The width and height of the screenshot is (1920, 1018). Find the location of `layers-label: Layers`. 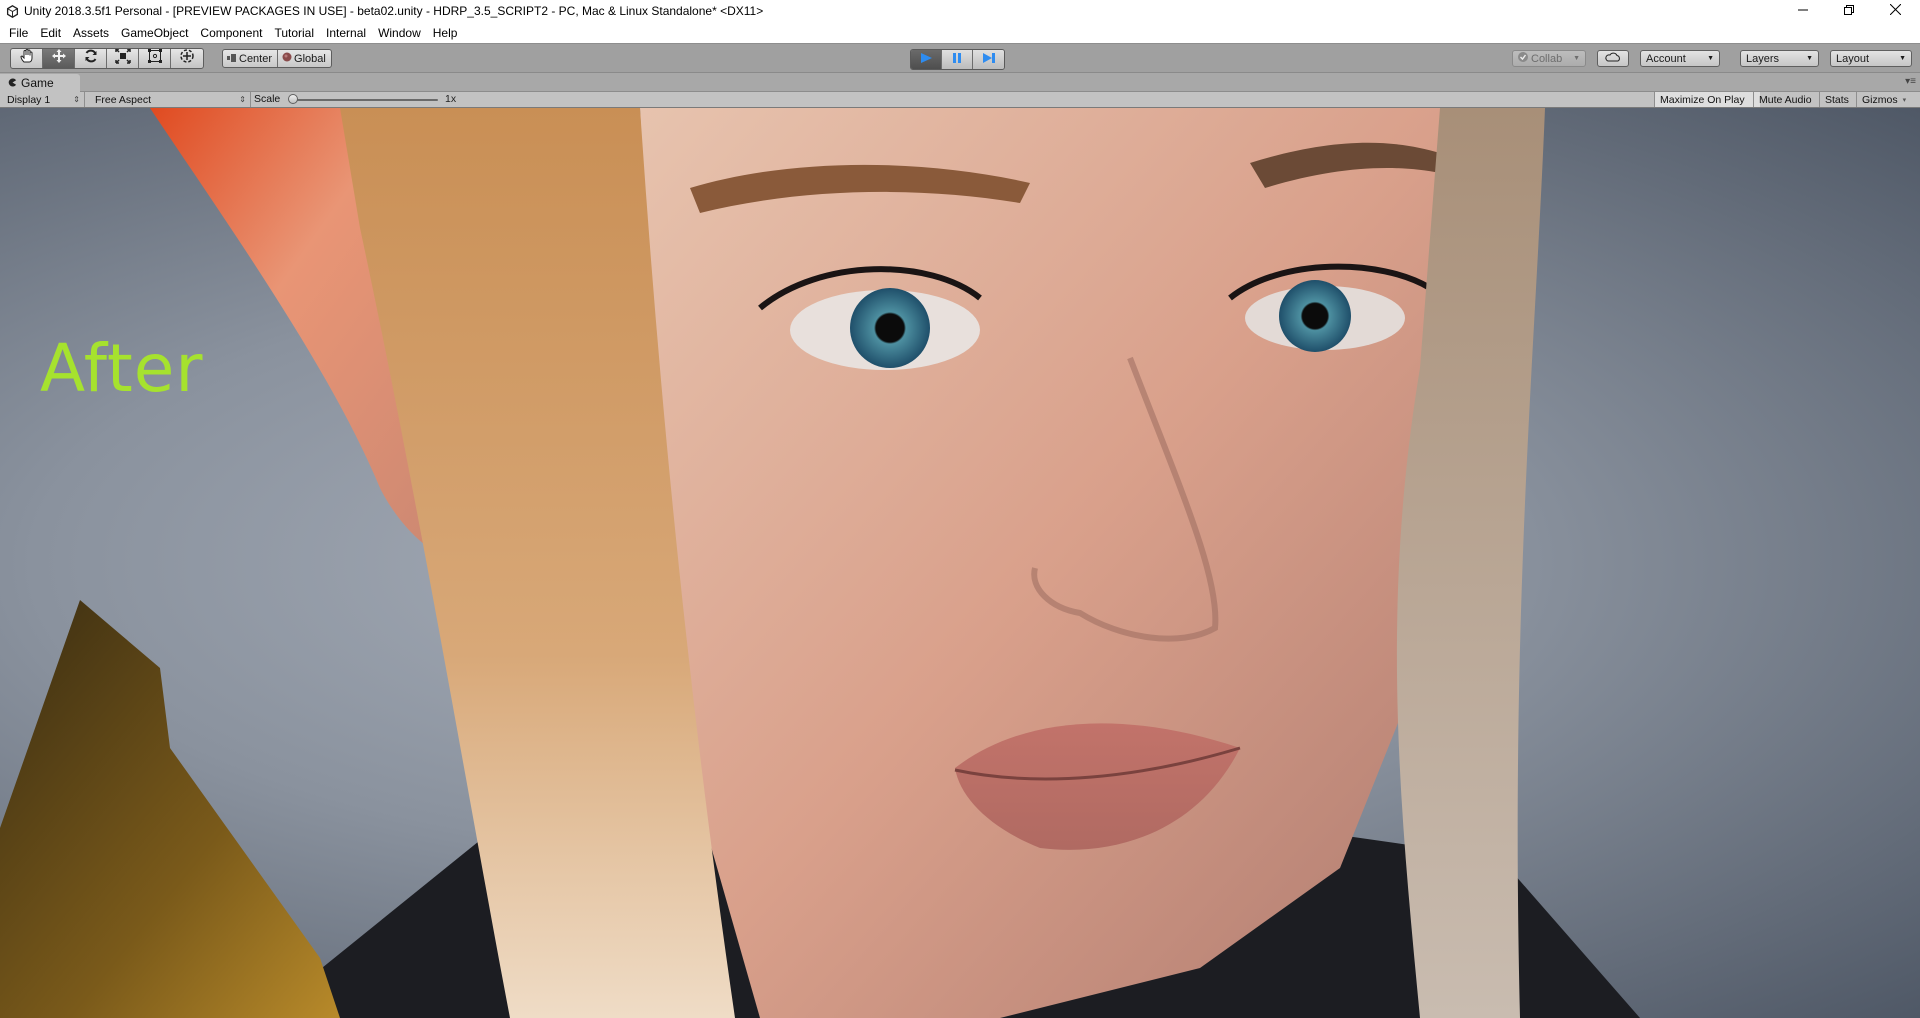

layers-label: Layers is located at coordinates (1763, 58).